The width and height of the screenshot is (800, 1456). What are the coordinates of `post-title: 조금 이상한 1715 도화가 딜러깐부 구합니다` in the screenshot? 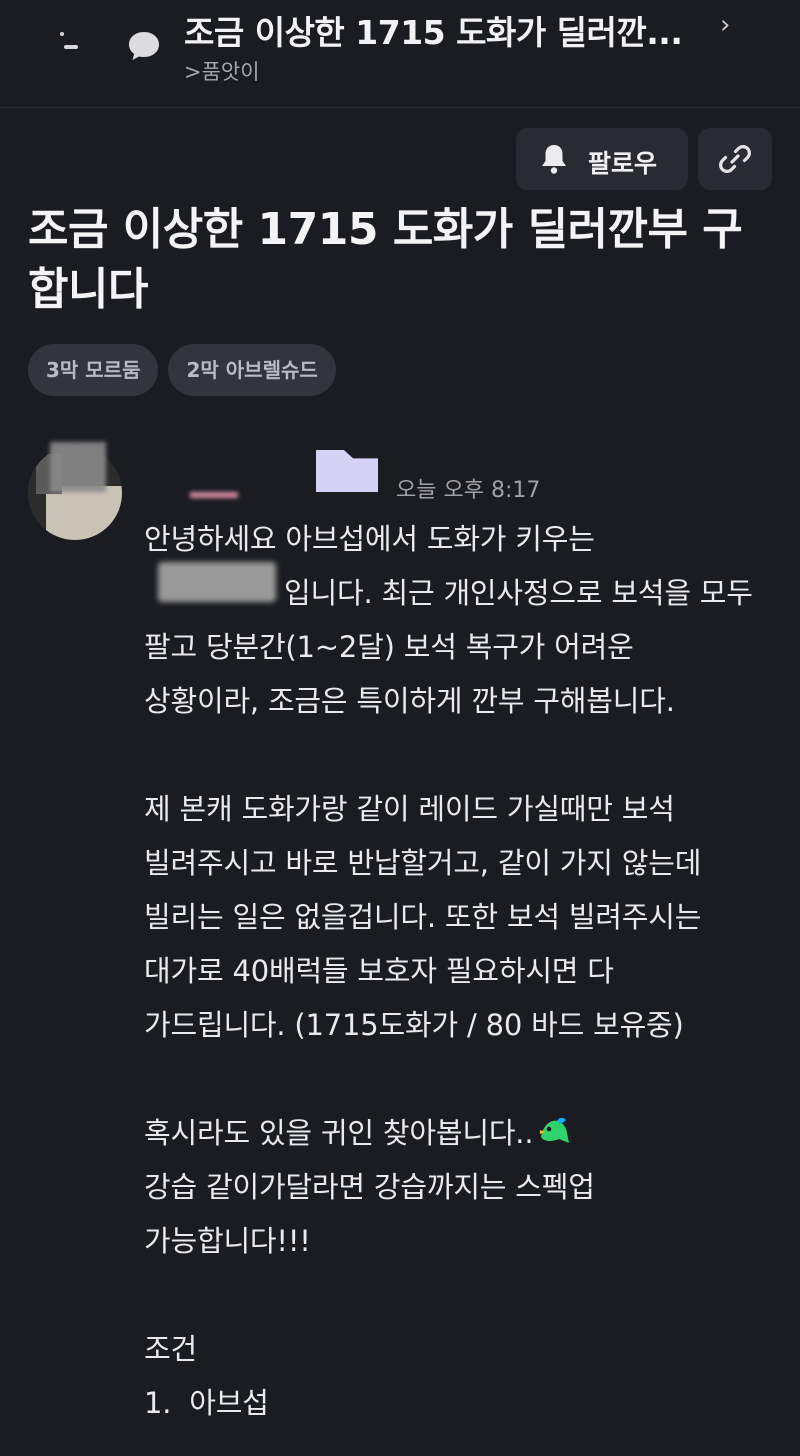 It's located at (385, 259).